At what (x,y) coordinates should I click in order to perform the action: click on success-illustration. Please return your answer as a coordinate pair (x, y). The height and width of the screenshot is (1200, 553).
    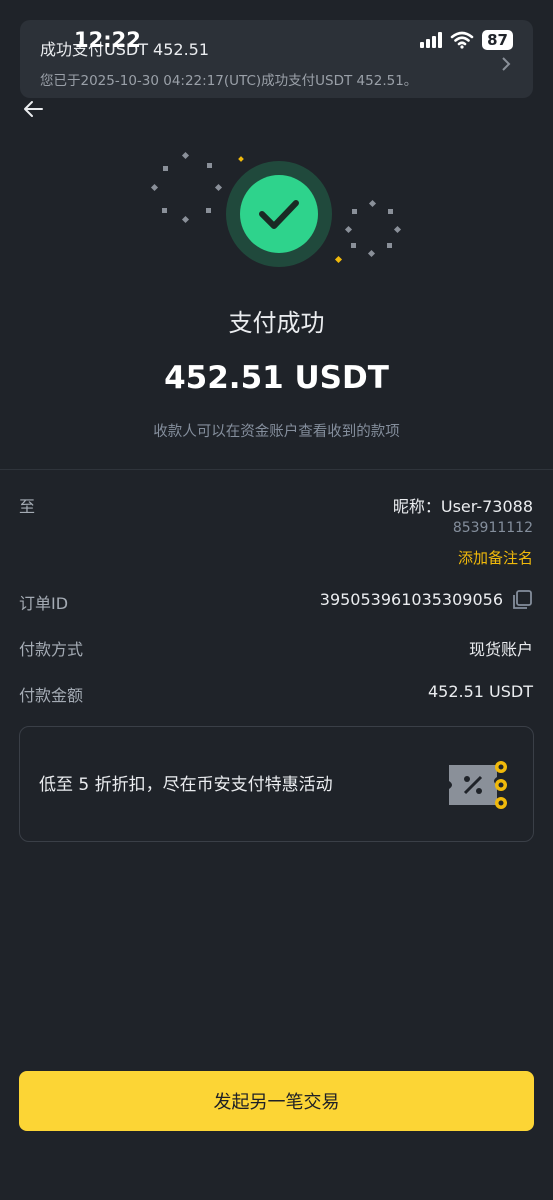
    Looking at the image, I should click on (276, 209).